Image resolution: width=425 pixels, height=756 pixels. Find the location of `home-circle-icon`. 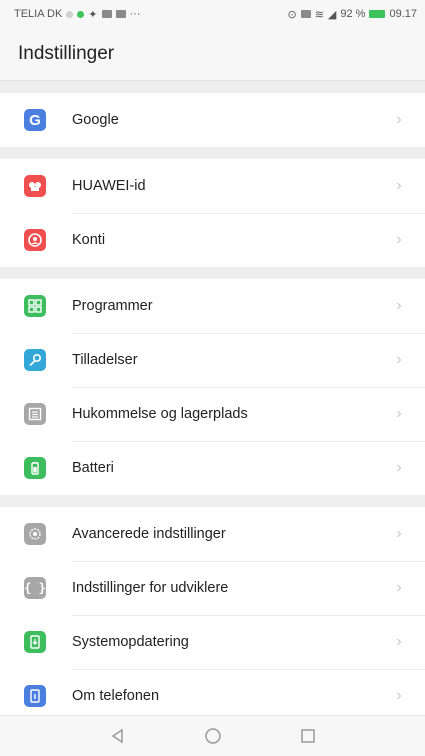

home-circle-icon is located at coordinates (212, 736).